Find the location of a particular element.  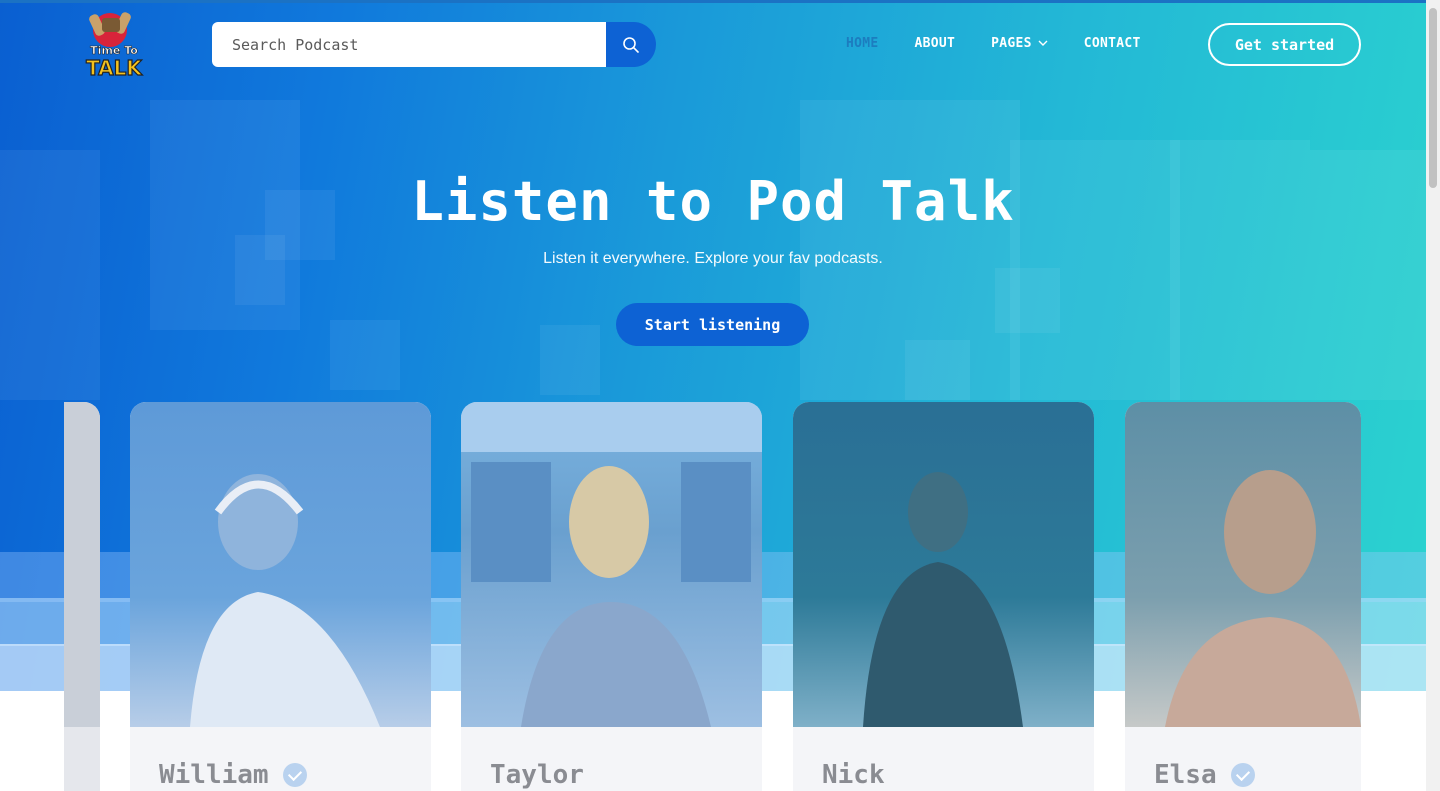

podcaster-card-william: William is located at coordinates (280, 596).